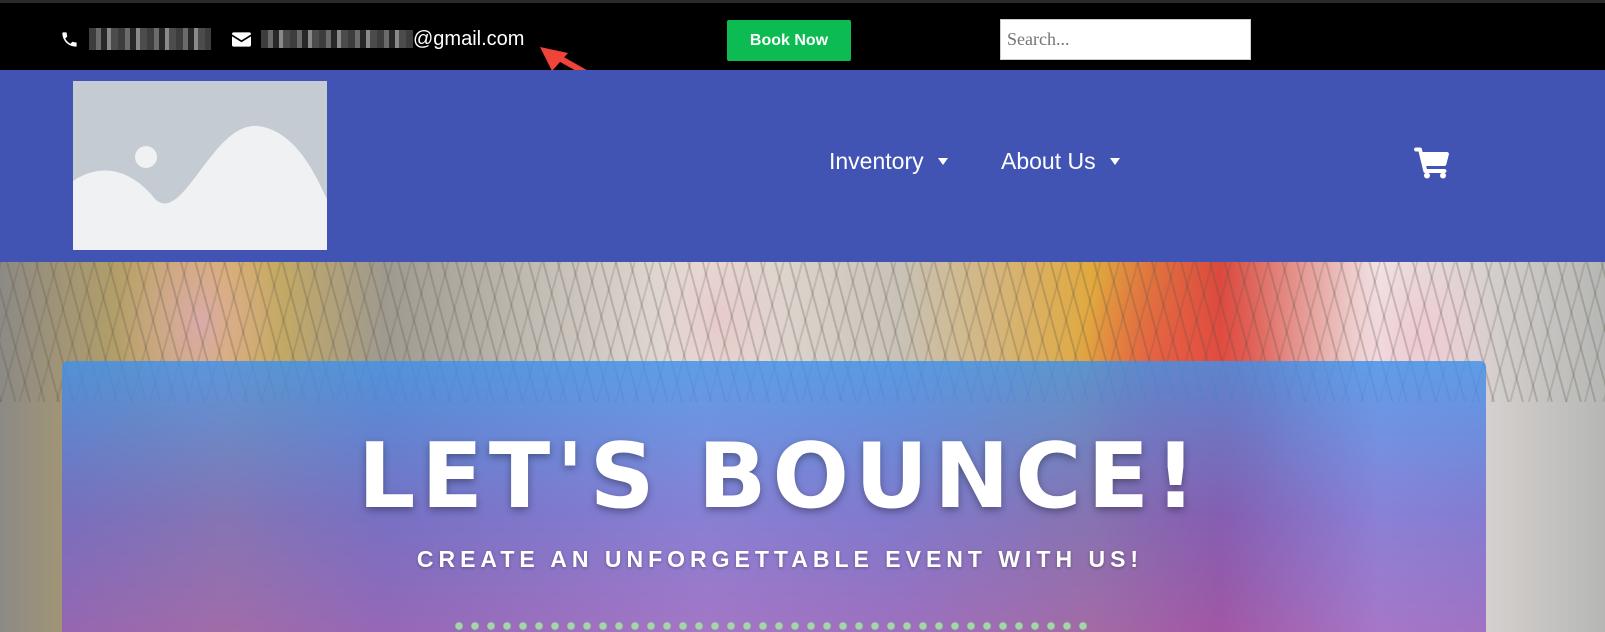 The width and height of the screenshot is (1605, 632). Describe the element at coordinates (775, 626) in the screenshot. I see `dotted-divider` at that location.